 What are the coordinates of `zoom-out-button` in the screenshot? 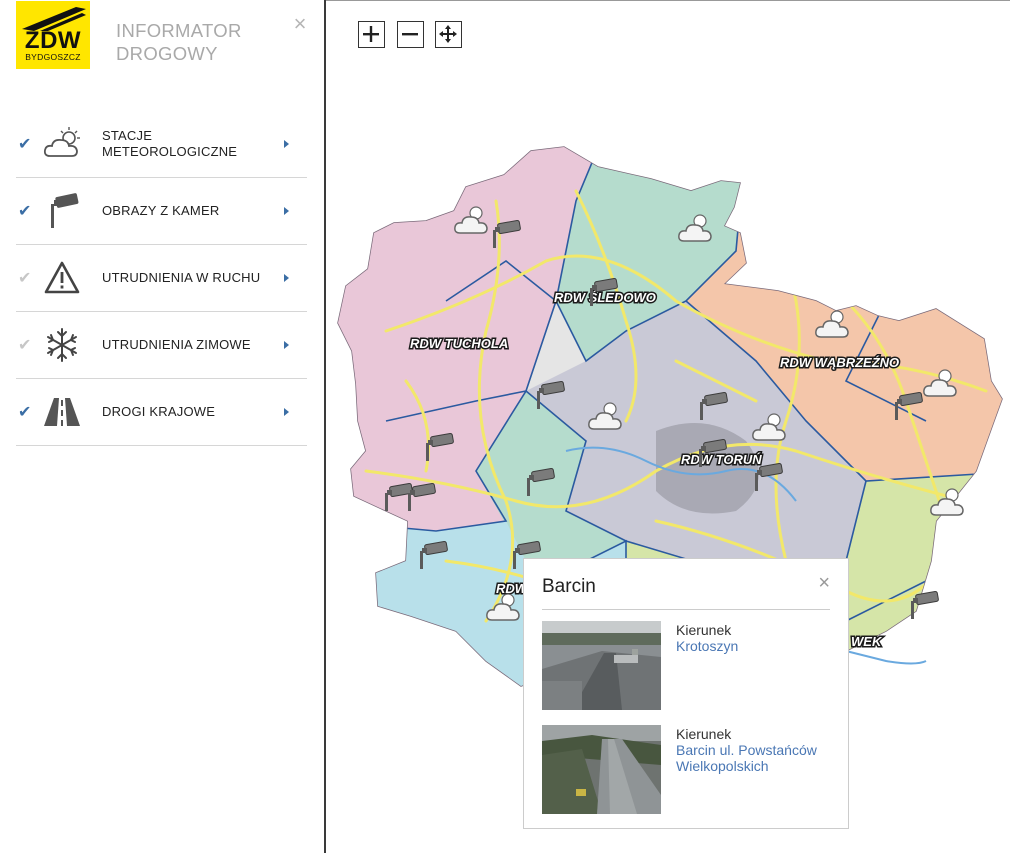 It's located at (410, 34).